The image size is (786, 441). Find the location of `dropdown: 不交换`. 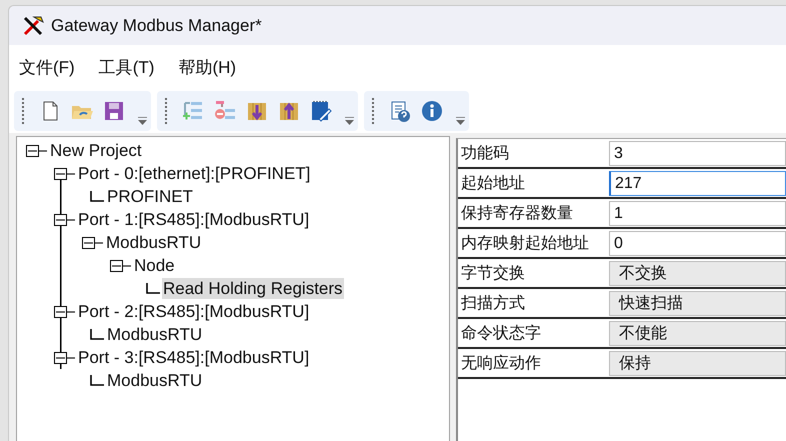

dropdown: 不交换 is located at coordinates (697, 273).